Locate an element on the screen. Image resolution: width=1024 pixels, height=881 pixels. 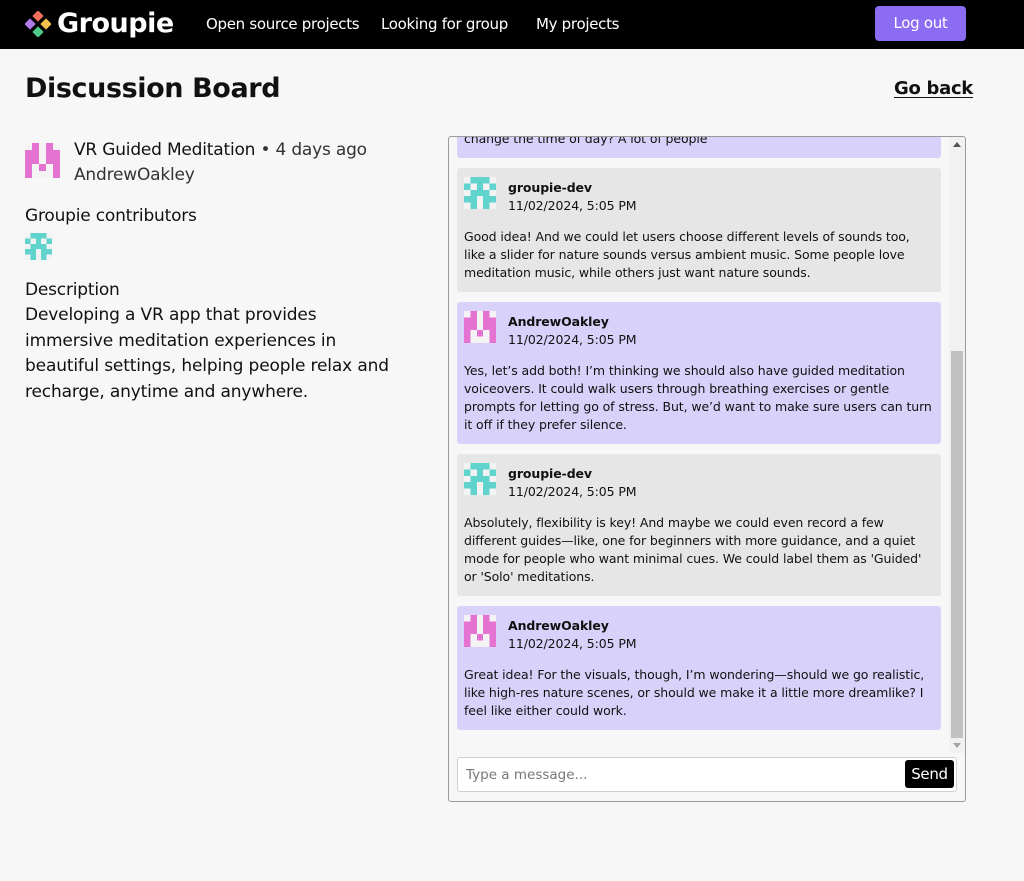
brand-name: Groupie is located at coordinates (115, 23).